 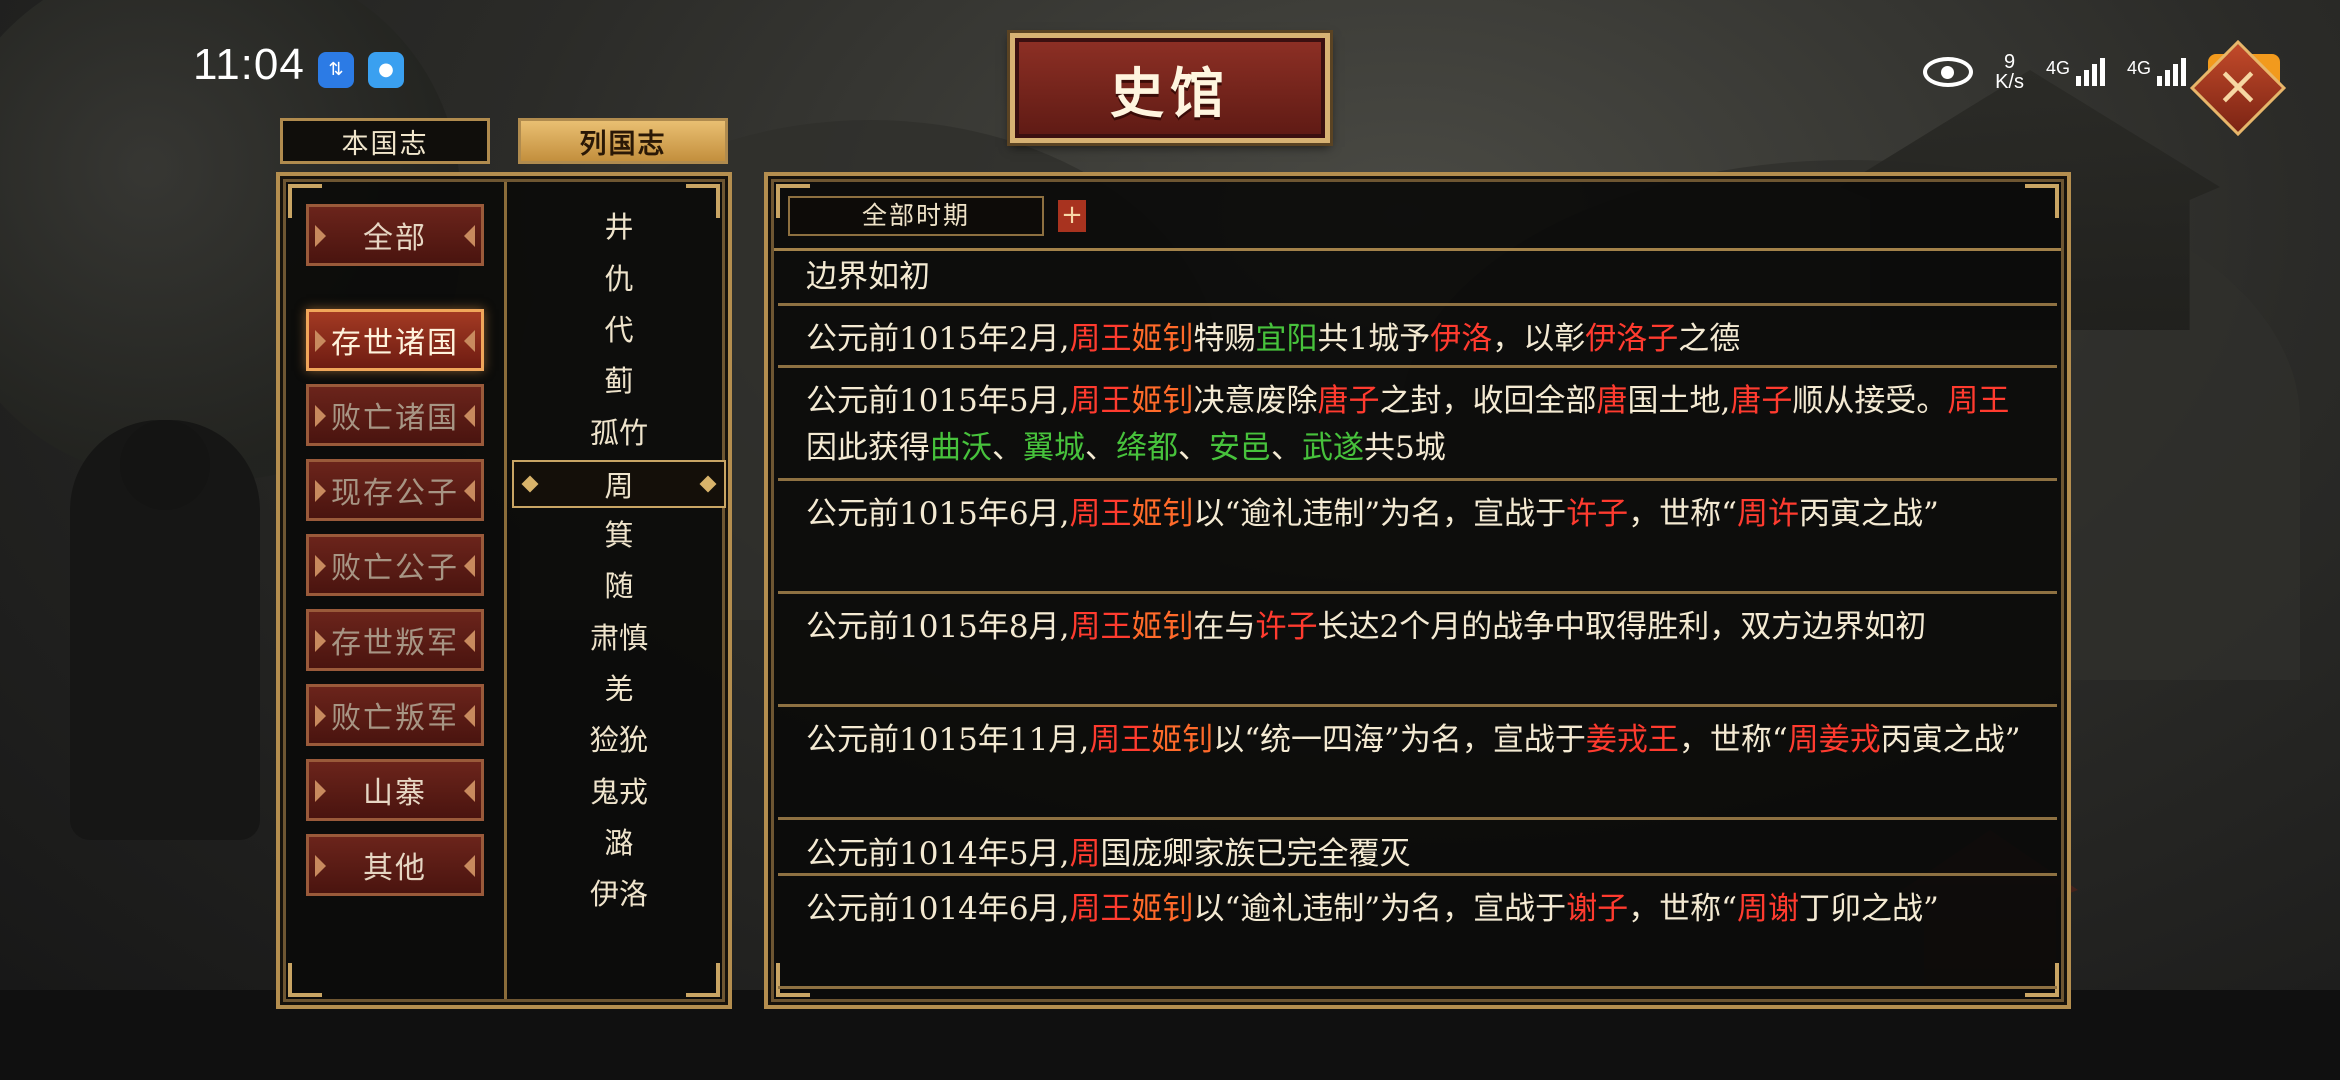 I want to click on category-button: 败亡诸国, so click(x=395, y=415).